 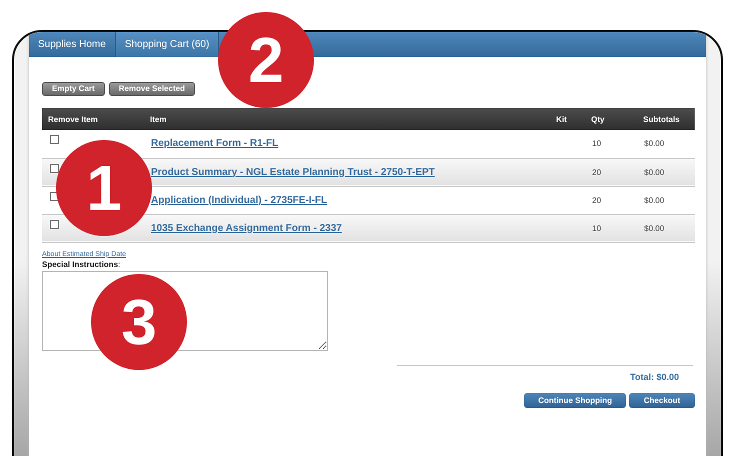 What do you see at coordinates (73, 119) in the screenshot?
I see `column-header: Remove Item` at bounding box center [73, 119].